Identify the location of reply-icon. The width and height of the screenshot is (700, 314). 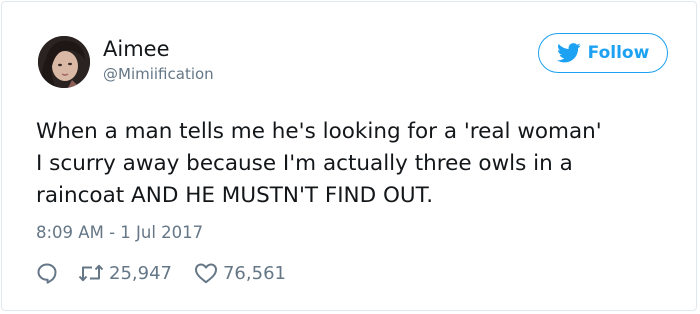
(47, 273).